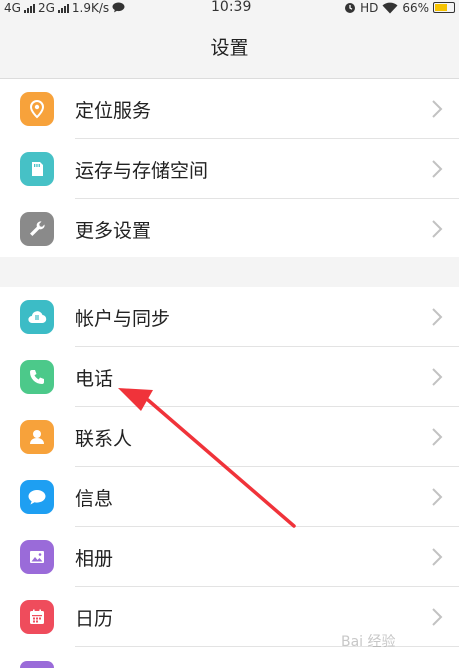 The width and height of the screenshot is (459, 668). What do you see at coordinates (399, 7) in the screenshot?
I see `status-right: HD 66%` at bounding box center [399, 7].